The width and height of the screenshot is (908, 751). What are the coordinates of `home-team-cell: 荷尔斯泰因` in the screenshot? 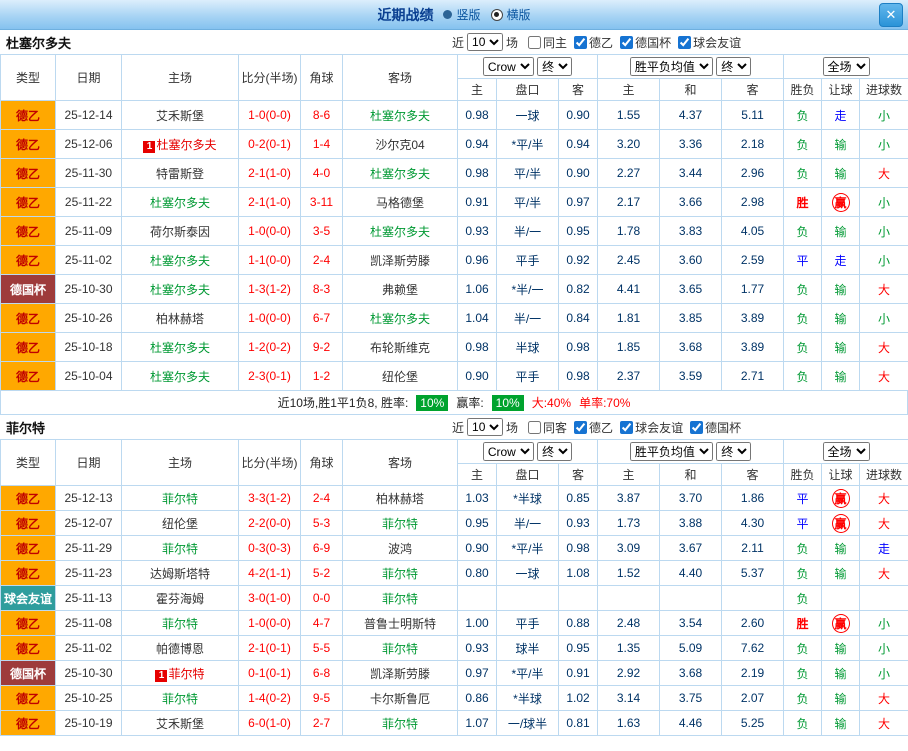 It's located at (180, 231).